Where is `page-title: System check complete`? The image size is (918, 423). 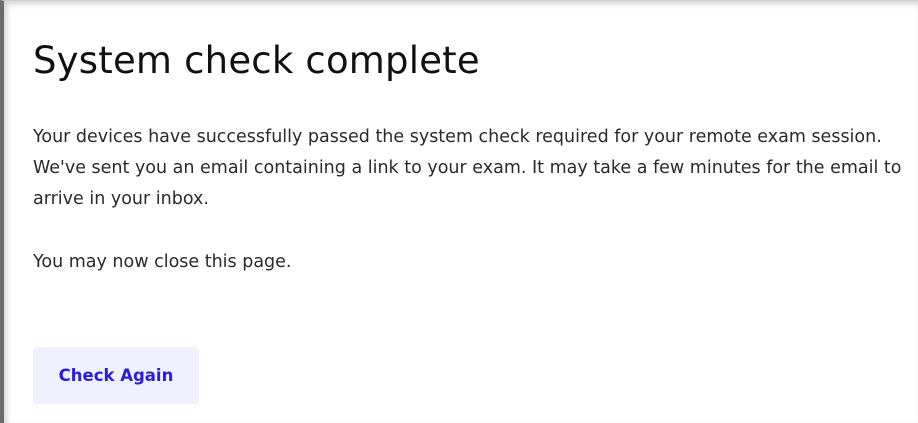
page-title: System check complete is located at coordinates (256, 60).